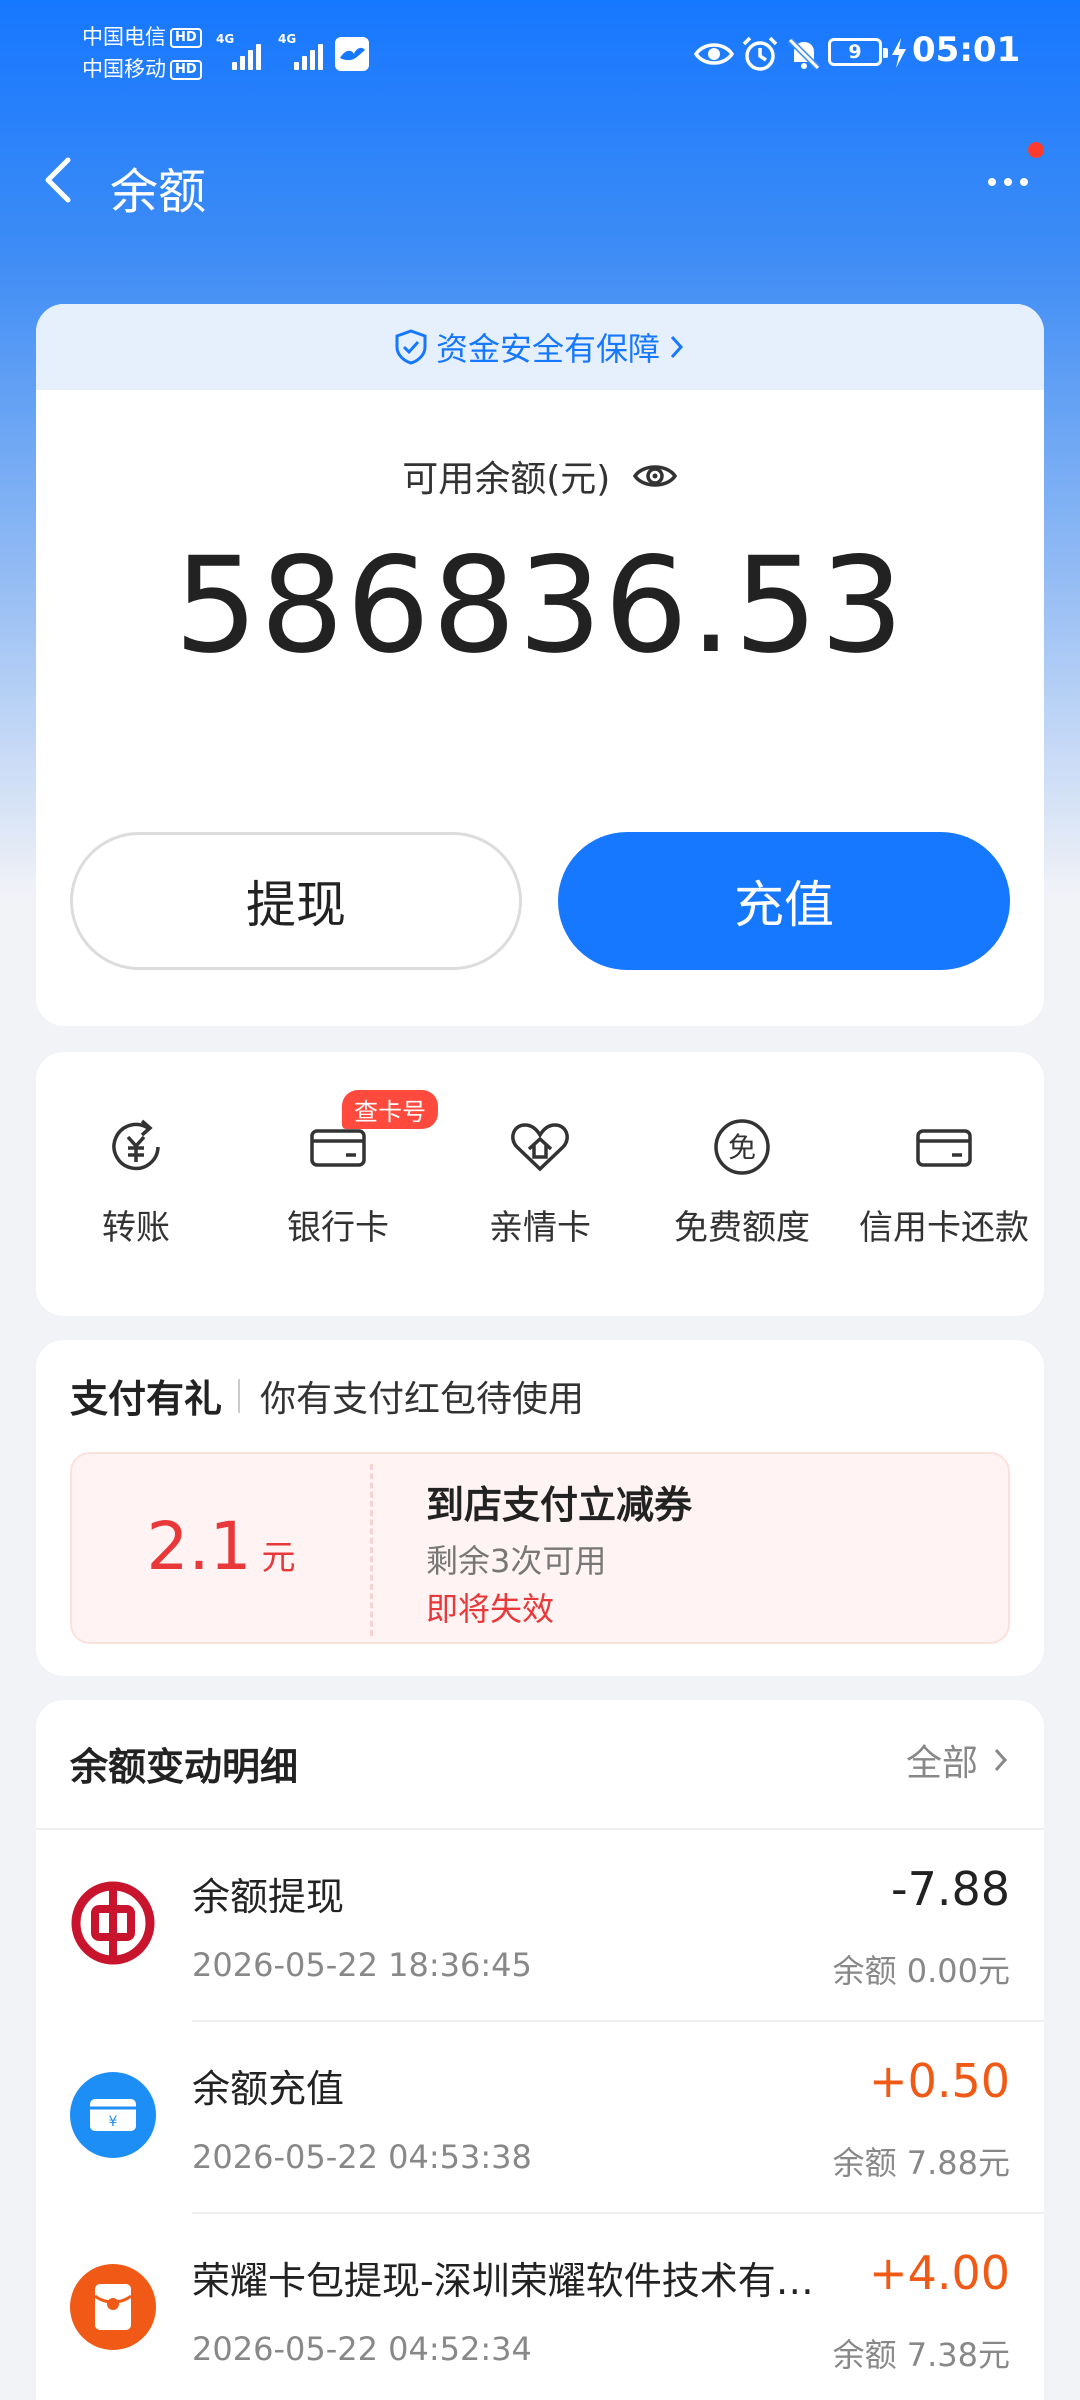  What do you see at coordinates (113, 1923) in the screenshot?
I see `bank-of-china-icon` at bounding box center [113, 1923].